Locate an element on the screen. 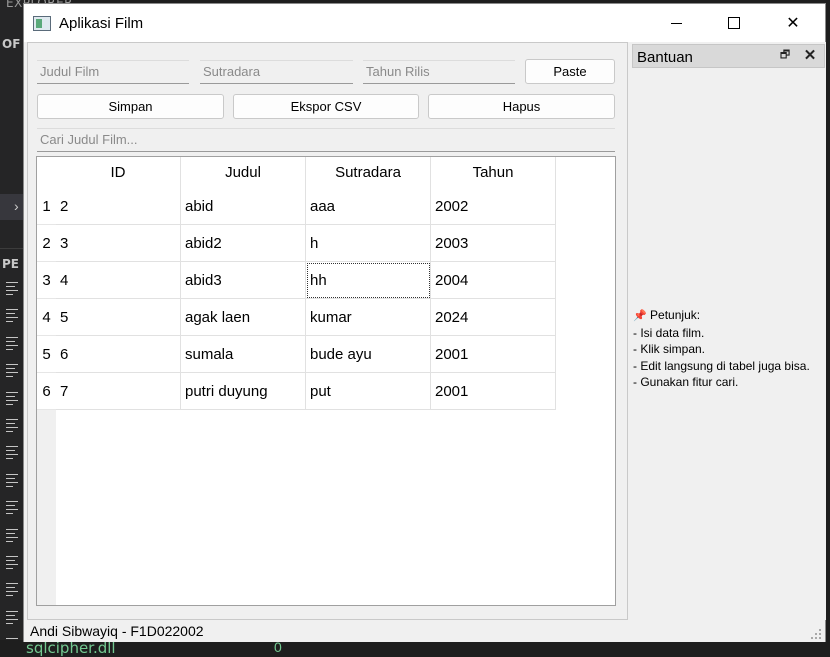 This screenshot has width=830, height=657. row-header: 2 is located at coordinates (46, 243).